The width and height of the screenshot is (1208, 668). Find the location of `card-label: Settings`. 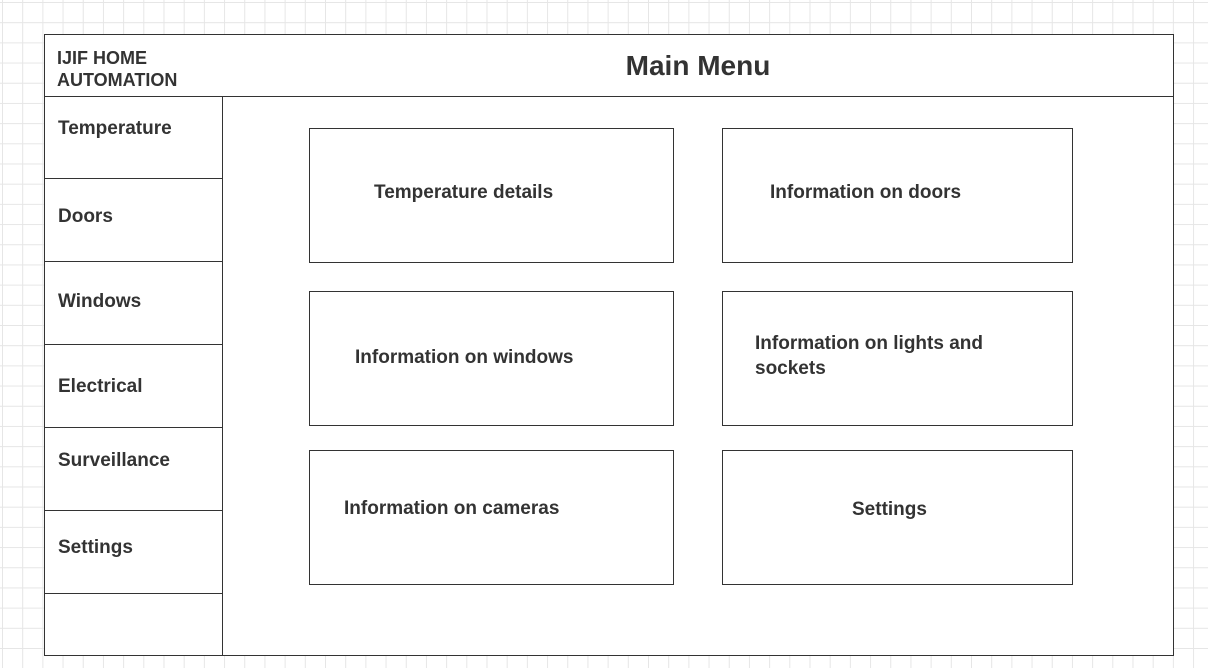

card-label: Settings is located at coordinates (889, 509).